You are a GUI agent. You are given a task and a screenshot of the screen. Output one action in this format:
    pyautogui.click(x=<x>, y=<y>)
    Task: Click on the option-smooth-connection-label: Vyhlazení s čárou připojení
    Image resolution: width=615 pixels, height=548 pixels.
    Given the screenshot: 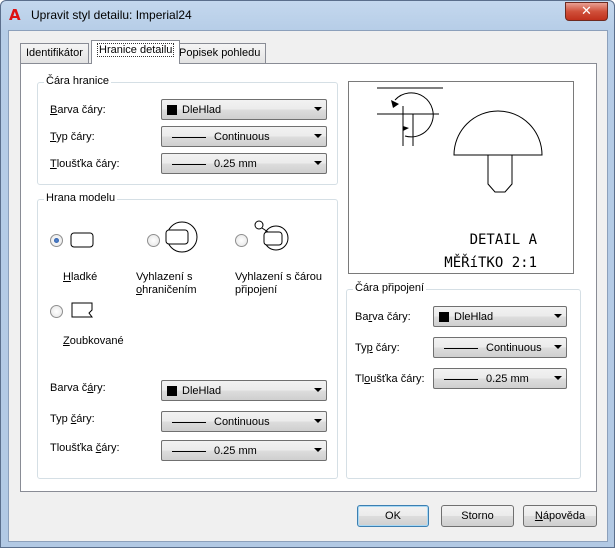 What is the action you would take?
    pyautogui.click(x=279, y=283)
    